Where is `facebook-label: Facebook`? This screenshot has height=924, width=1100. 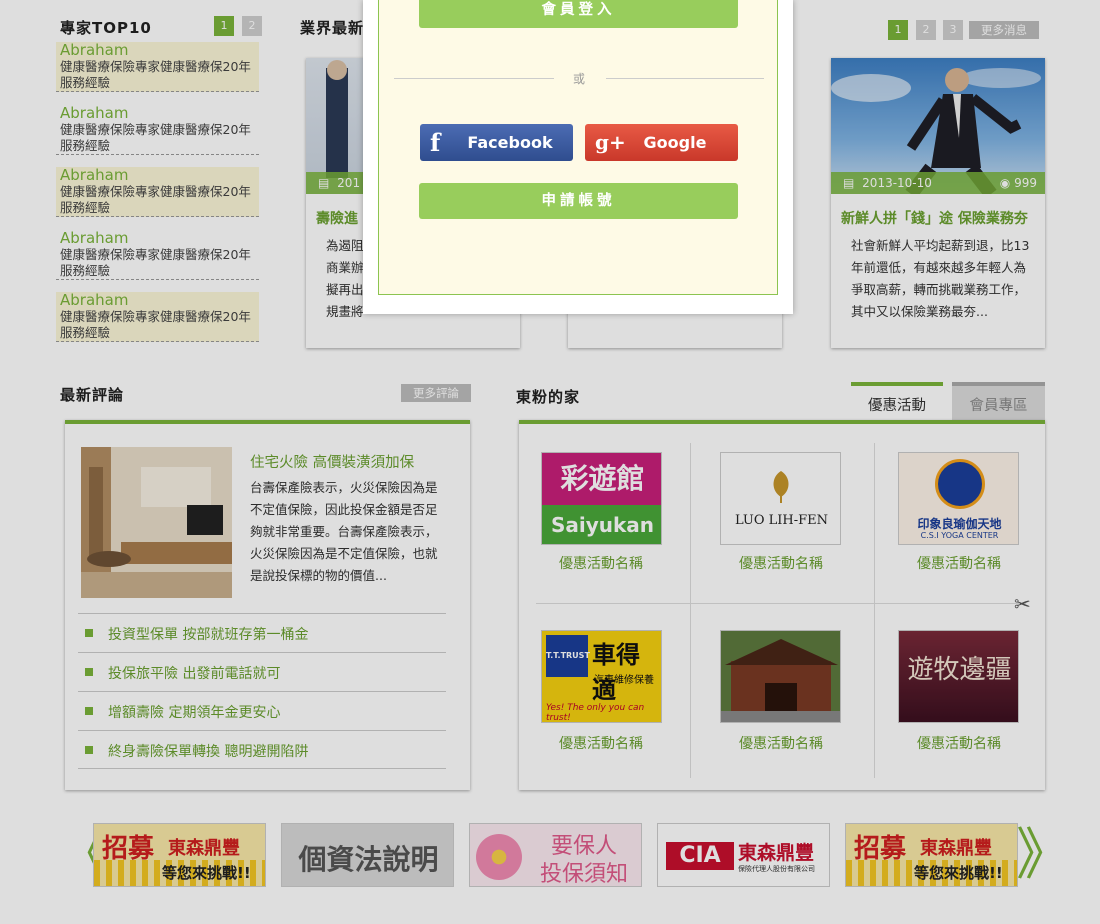 facebook-label: Facebook is located at coordinates (510, 142).